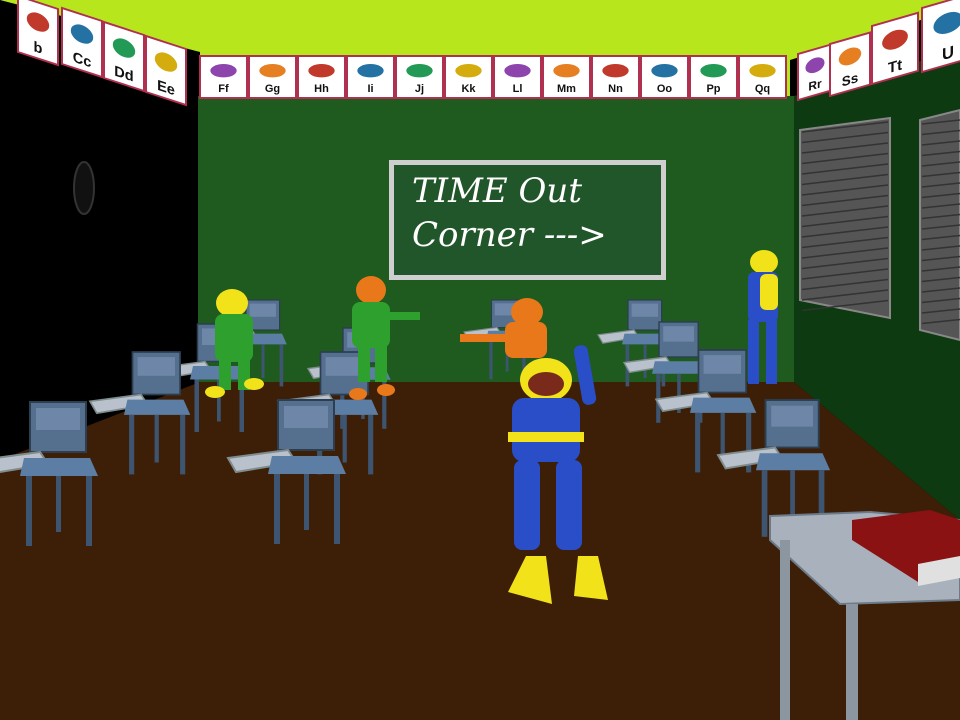 This screenshot has width=960, height=720. Describe the element at coordinates (503, 328) in the screenshot. I see `diver-orange-character` at that location.